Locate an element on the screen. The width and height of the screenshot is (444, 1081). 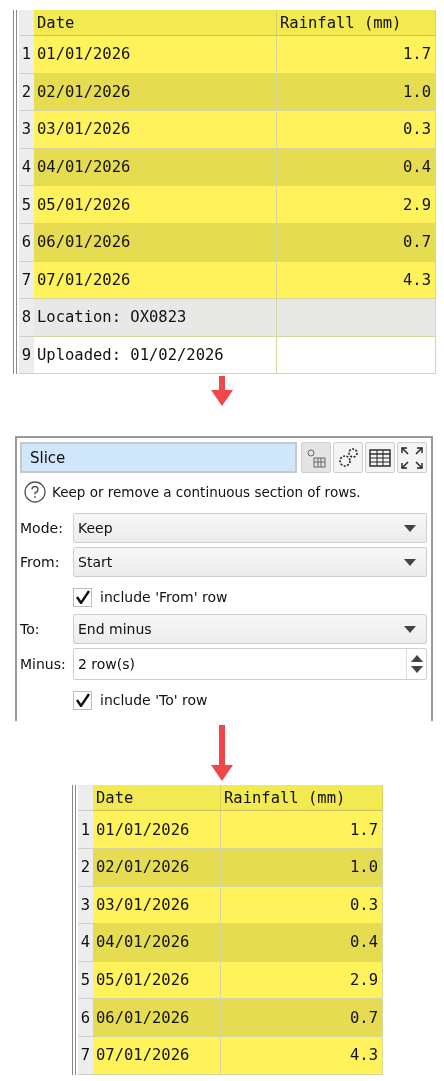
field-label: To: is located at coordinates (30, 629).